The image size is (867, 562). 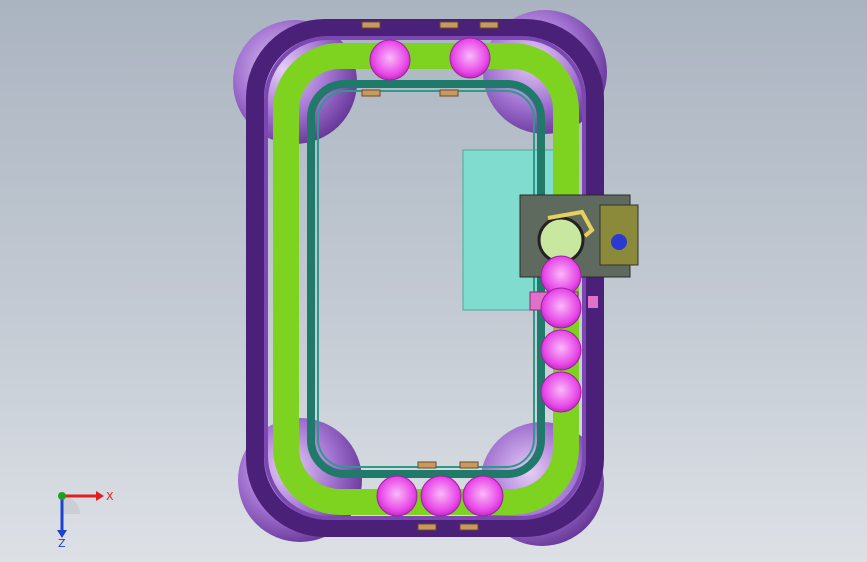 I want to click on pink-bracket-tab, so click(x=593, y=302).